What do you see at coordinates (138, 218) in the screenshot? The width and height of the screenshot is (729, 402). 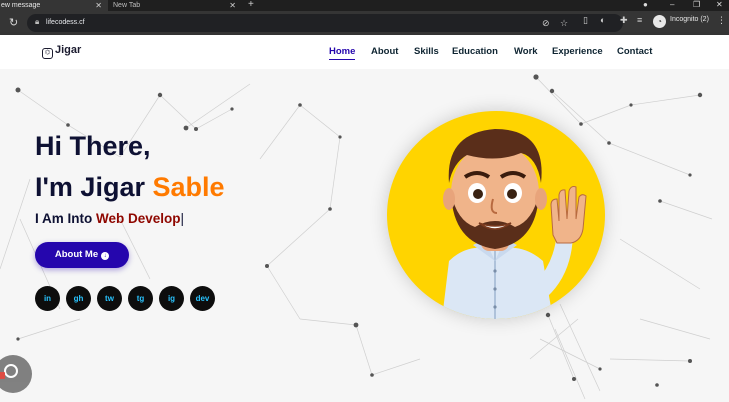 I see `typed-text: Web Develop` at bounding box center [138, 218].